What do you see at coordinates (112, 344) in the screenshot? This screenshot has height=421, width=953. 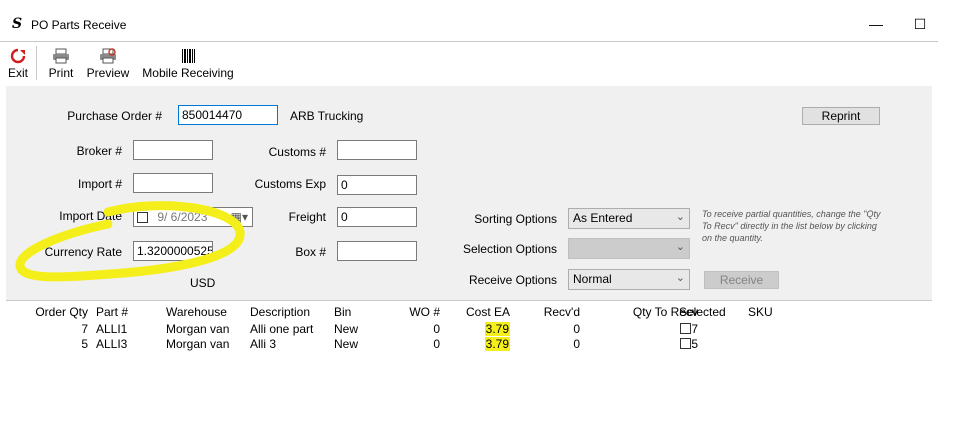 I see `cell-part: ALLI3` at bounding box center [112, 344].